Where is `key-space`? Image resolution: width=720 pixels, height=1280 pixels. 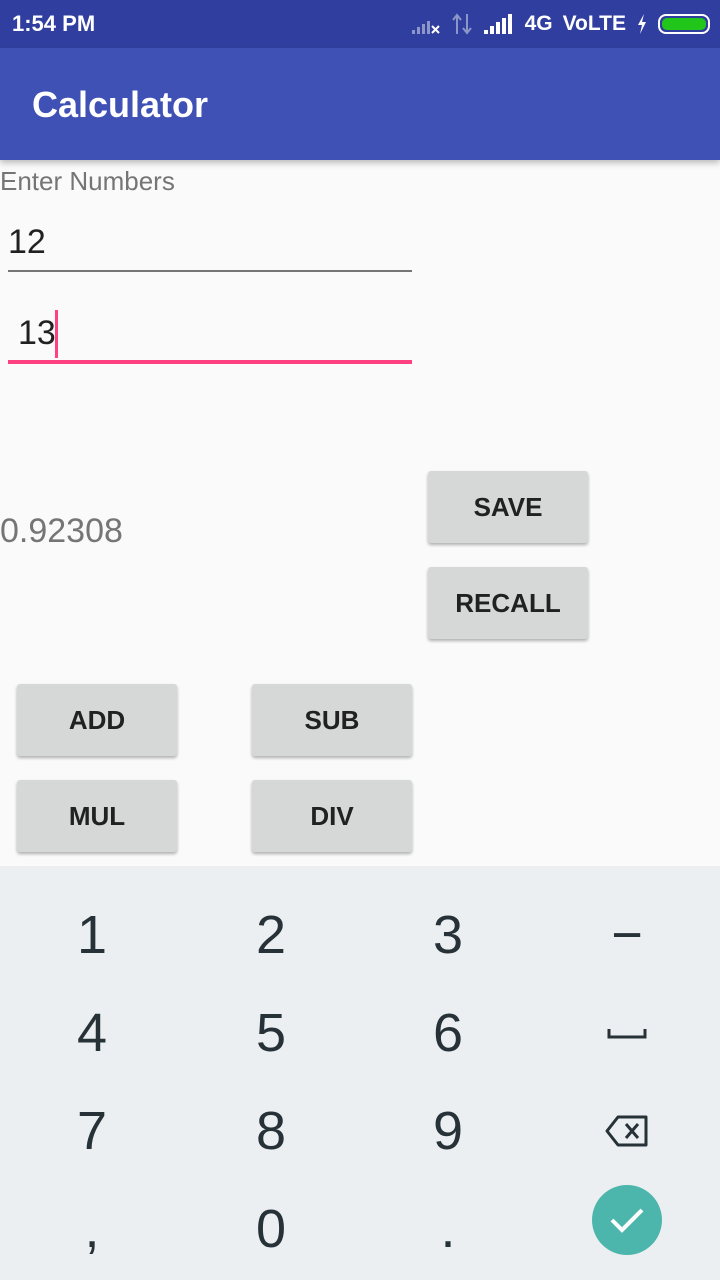 key-space is located at coordinates (627, 1033).